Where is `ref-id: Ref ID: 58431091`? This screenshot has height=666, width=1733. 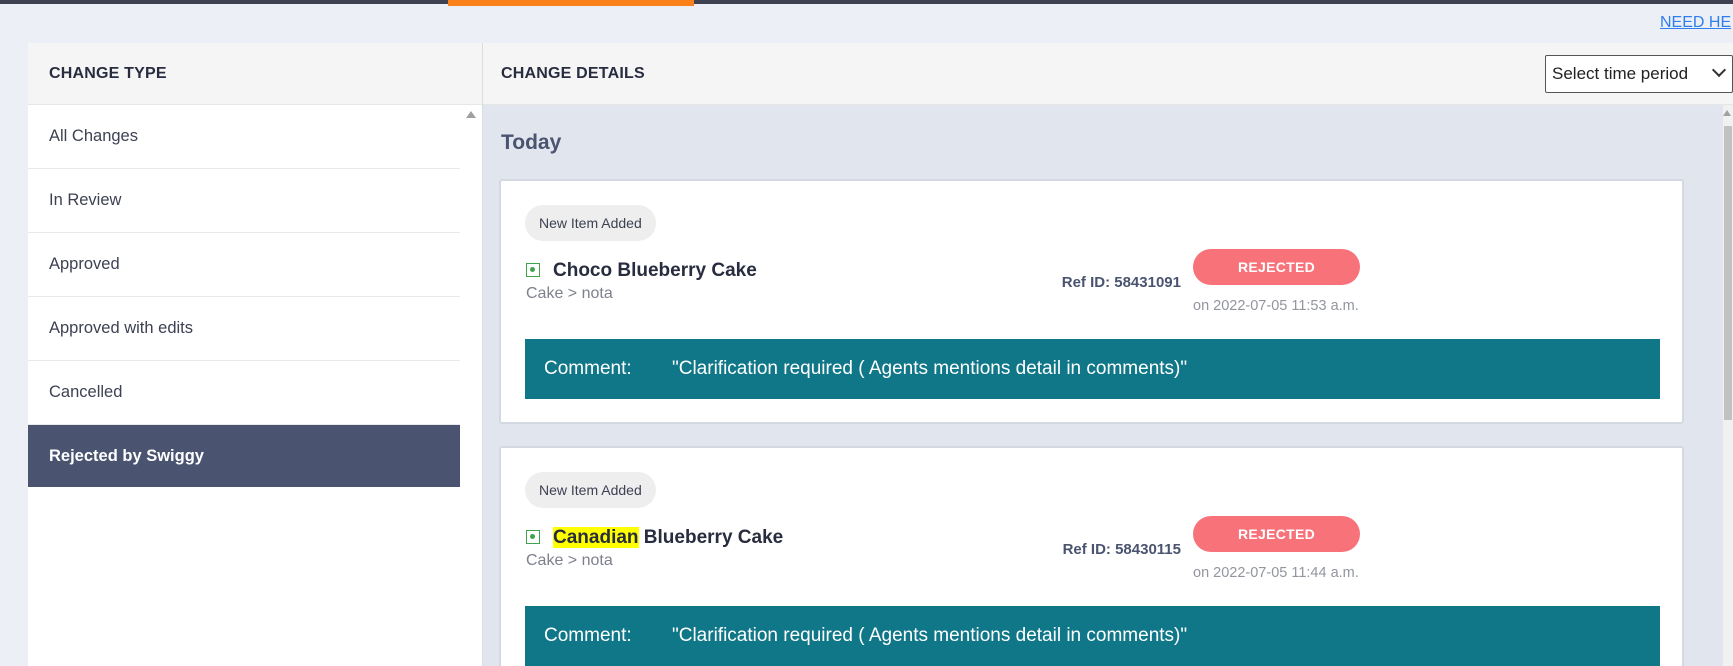 ref-id: Ref ID: 58431091 is located at coordinates (1121, 282).